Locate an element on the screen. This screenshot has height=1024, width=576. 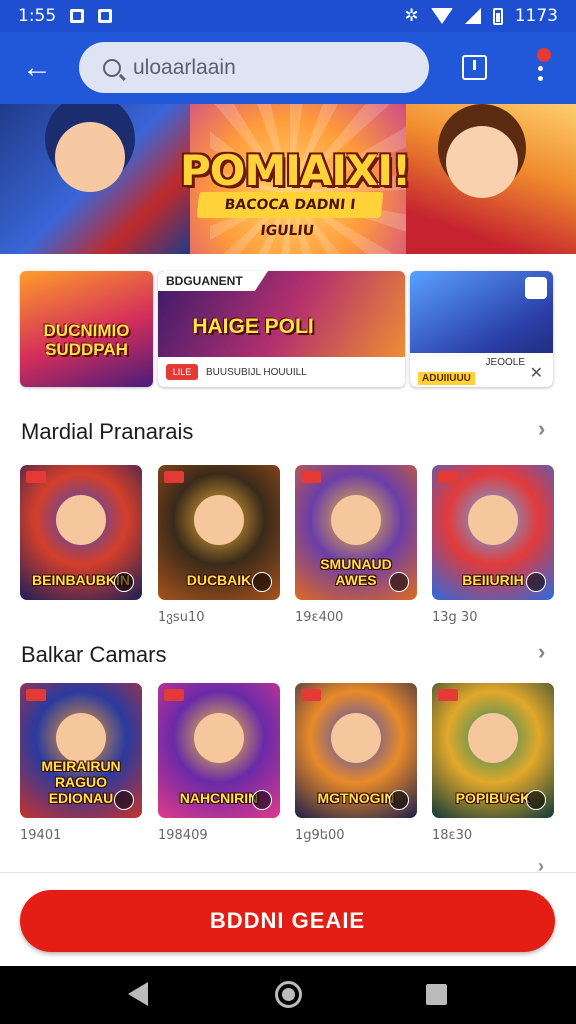
search-icon is located at coordinates (112, 67).